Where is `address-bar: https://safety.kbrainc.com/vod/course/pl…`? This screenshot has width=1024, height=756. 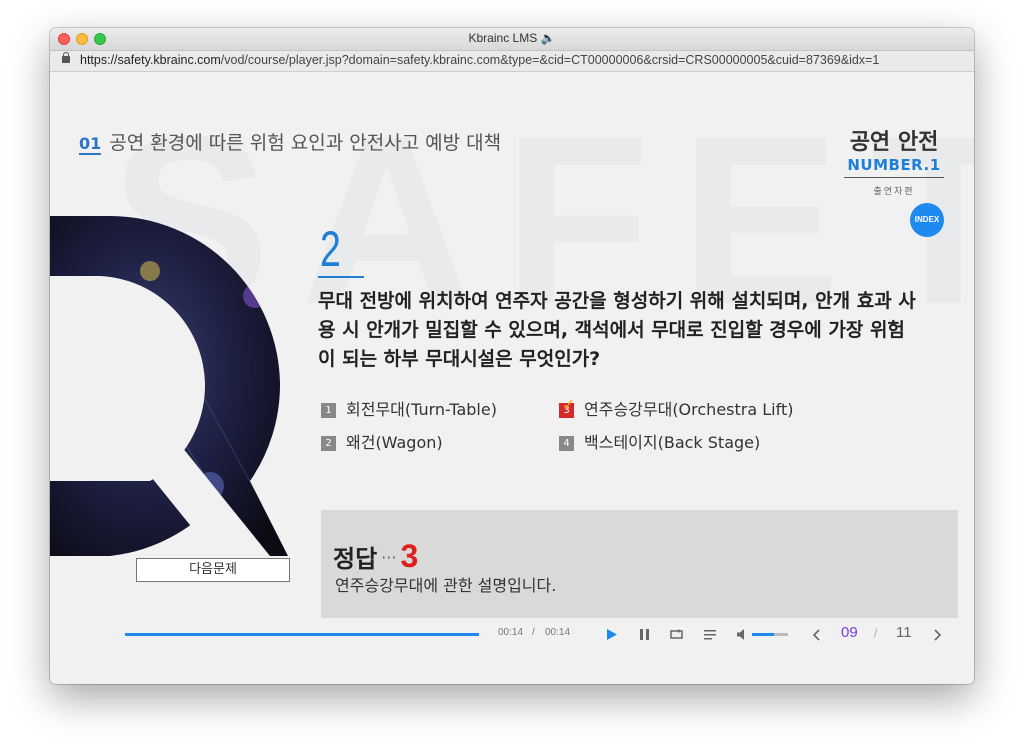
address-bar: https://safety.kbrainc.com/vod/course/pl… is located at coordinates (512, 61).